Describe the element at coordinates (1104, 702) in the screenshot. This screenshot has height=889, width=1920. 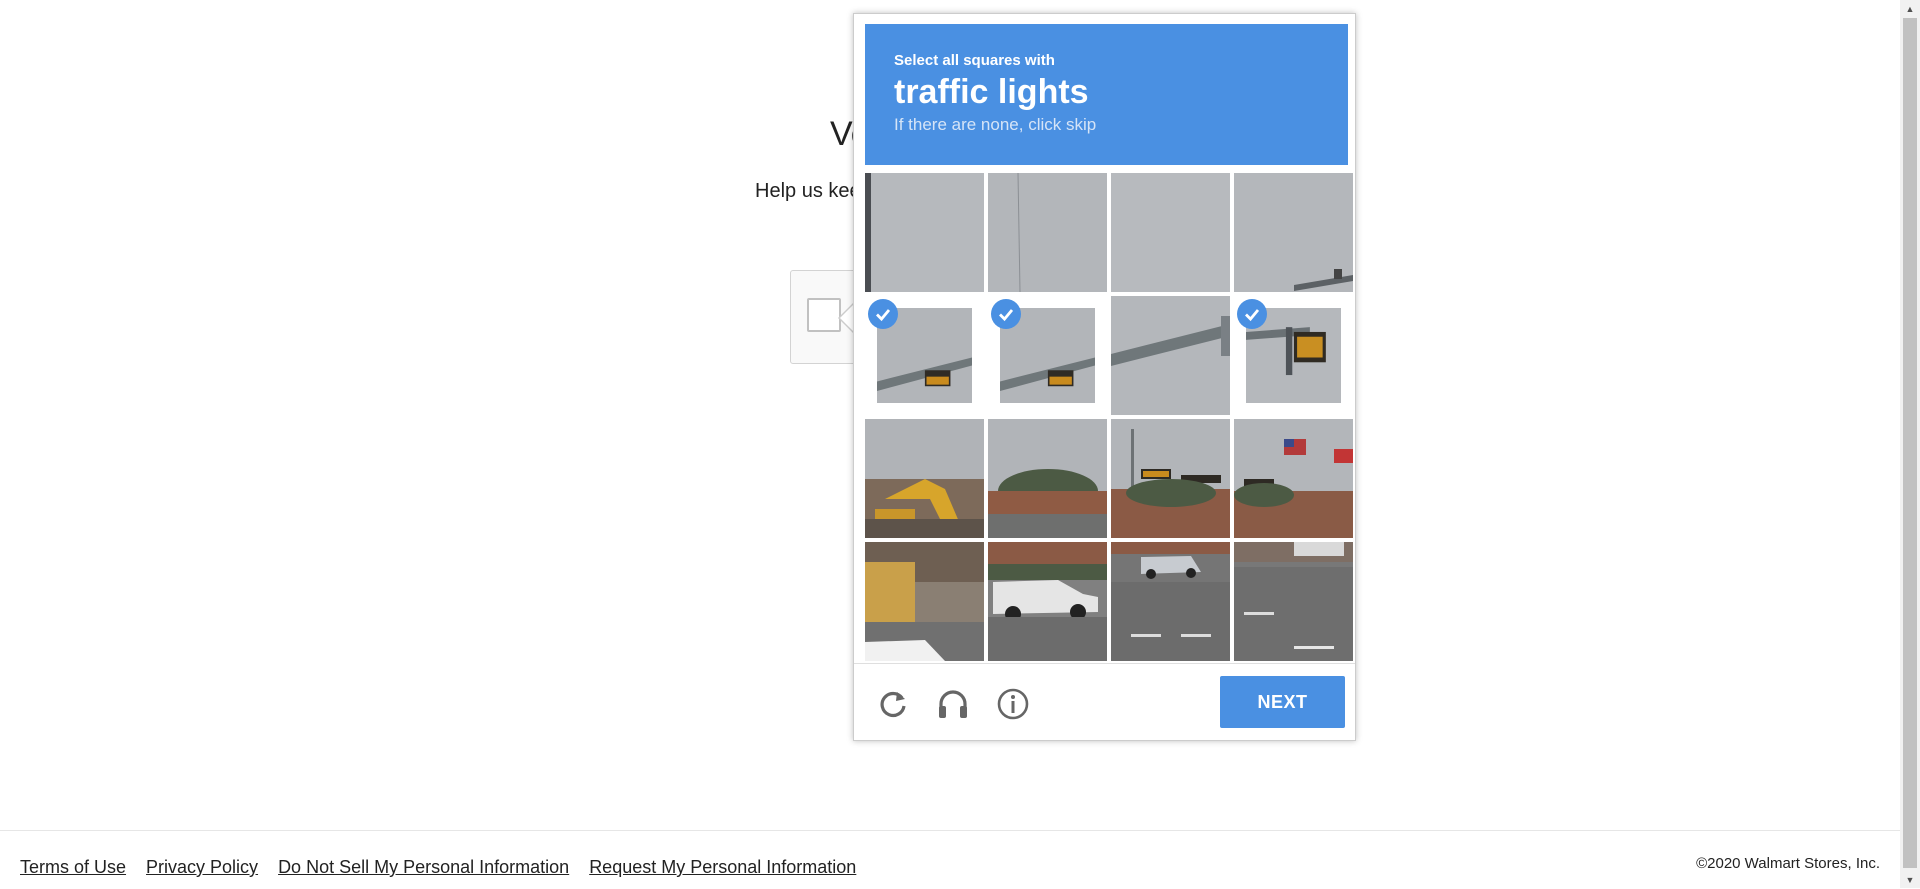
I see `captcha-footer: NEXT` at that location.